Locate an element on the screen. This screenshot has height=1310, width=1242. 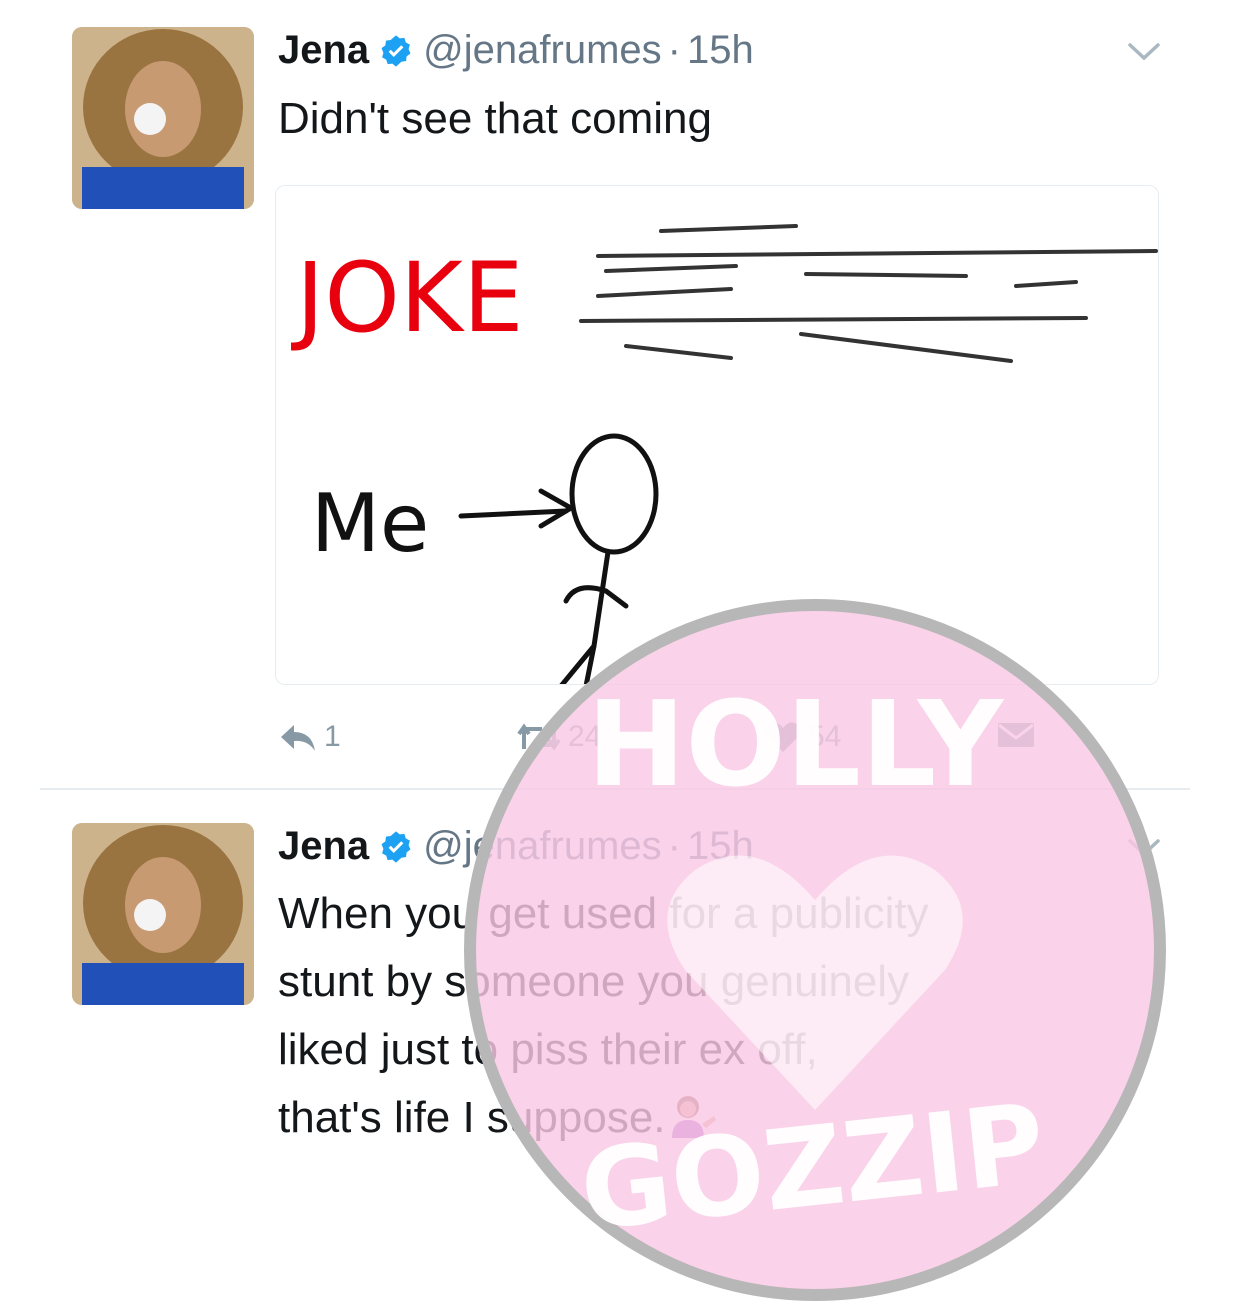
tweet-text-line: stunt by someone you genuinely is located at coordinates (594, 981).